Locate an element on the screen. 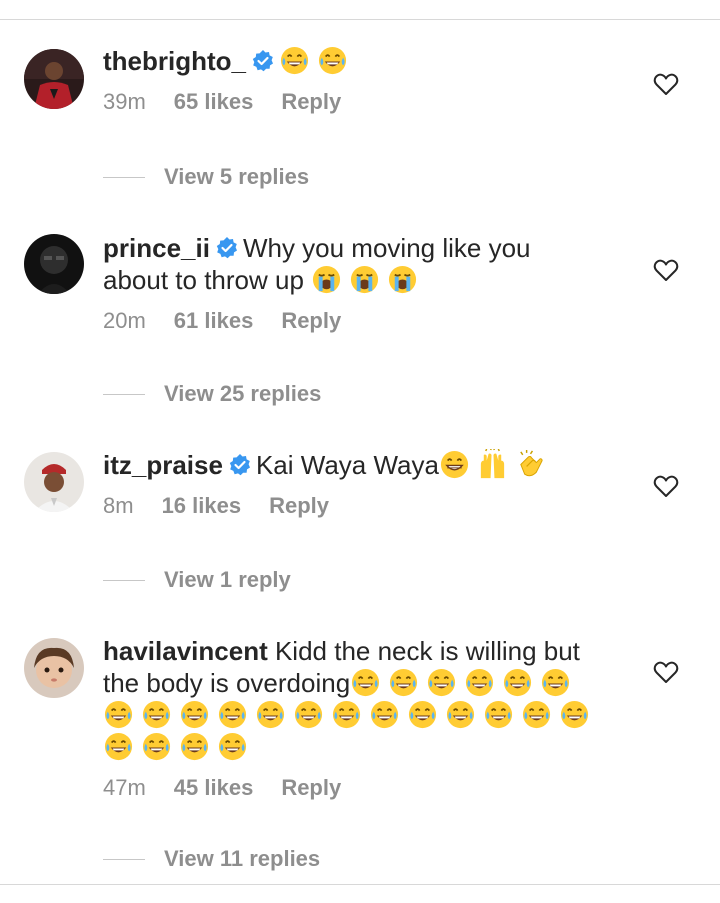 This screenshot has height=903, width=720. bottom-divider is located at coordinates (360, 884).